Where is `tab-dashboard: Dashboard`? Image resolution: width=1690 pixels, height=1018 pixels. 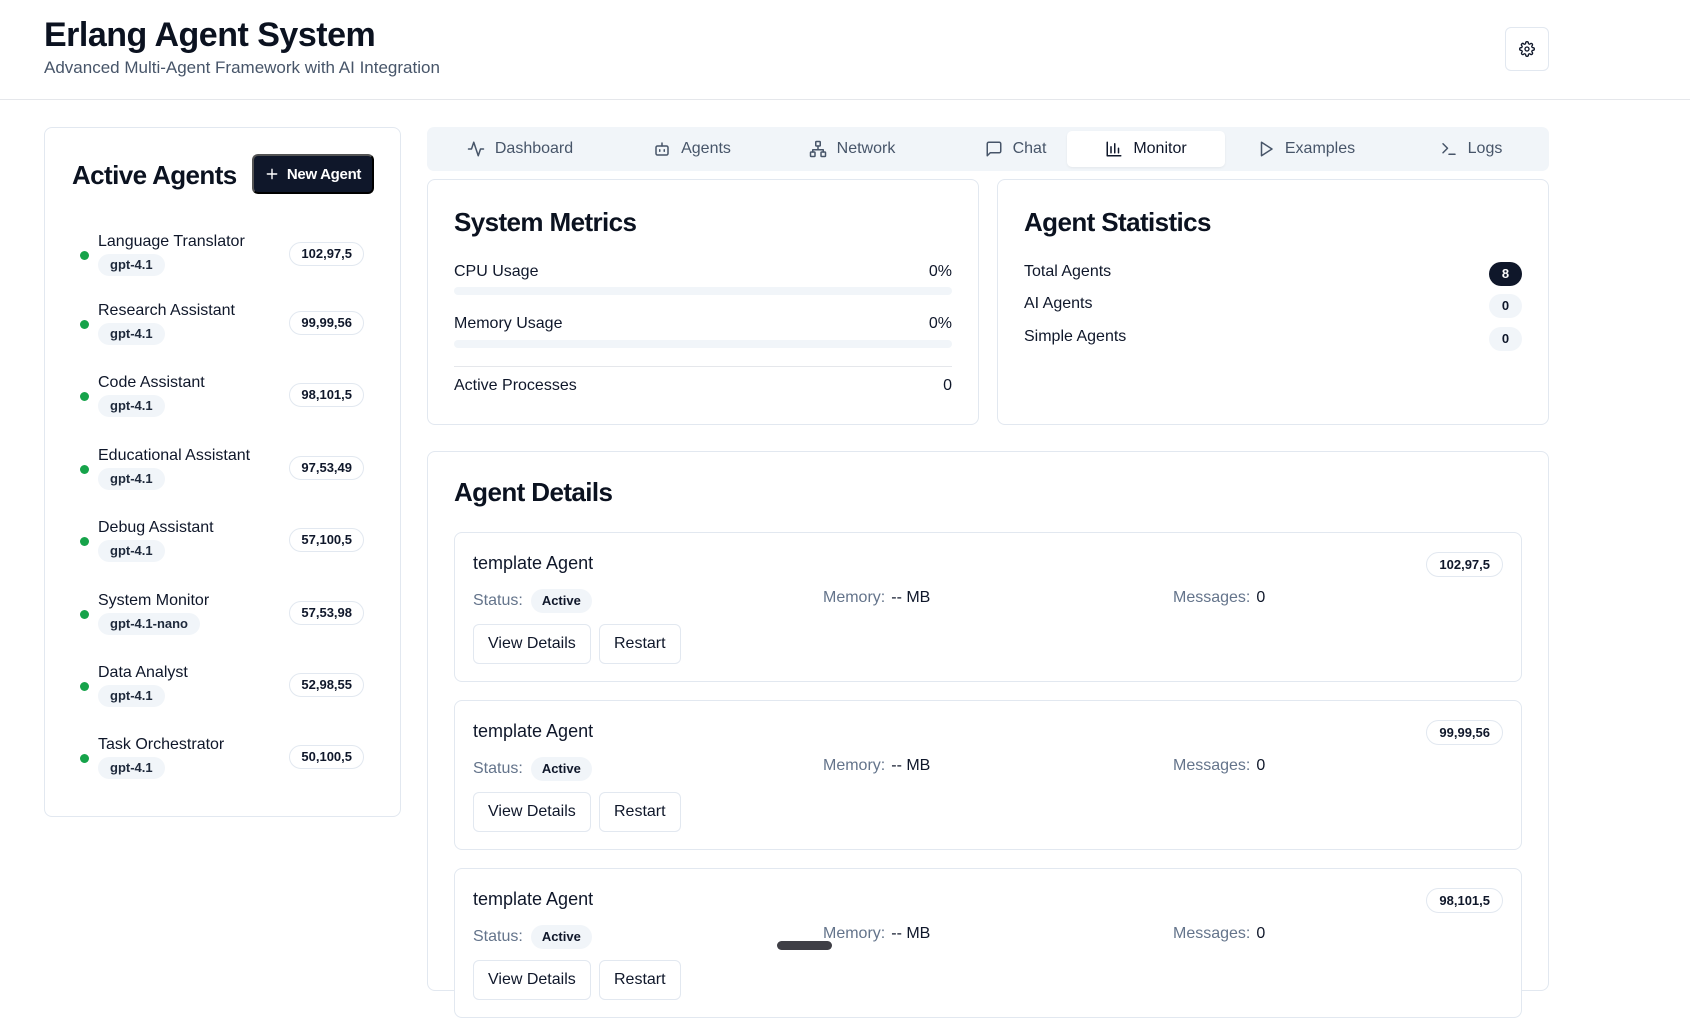
tab-dashboard: Dashboard is located at coordinates (520, 149).